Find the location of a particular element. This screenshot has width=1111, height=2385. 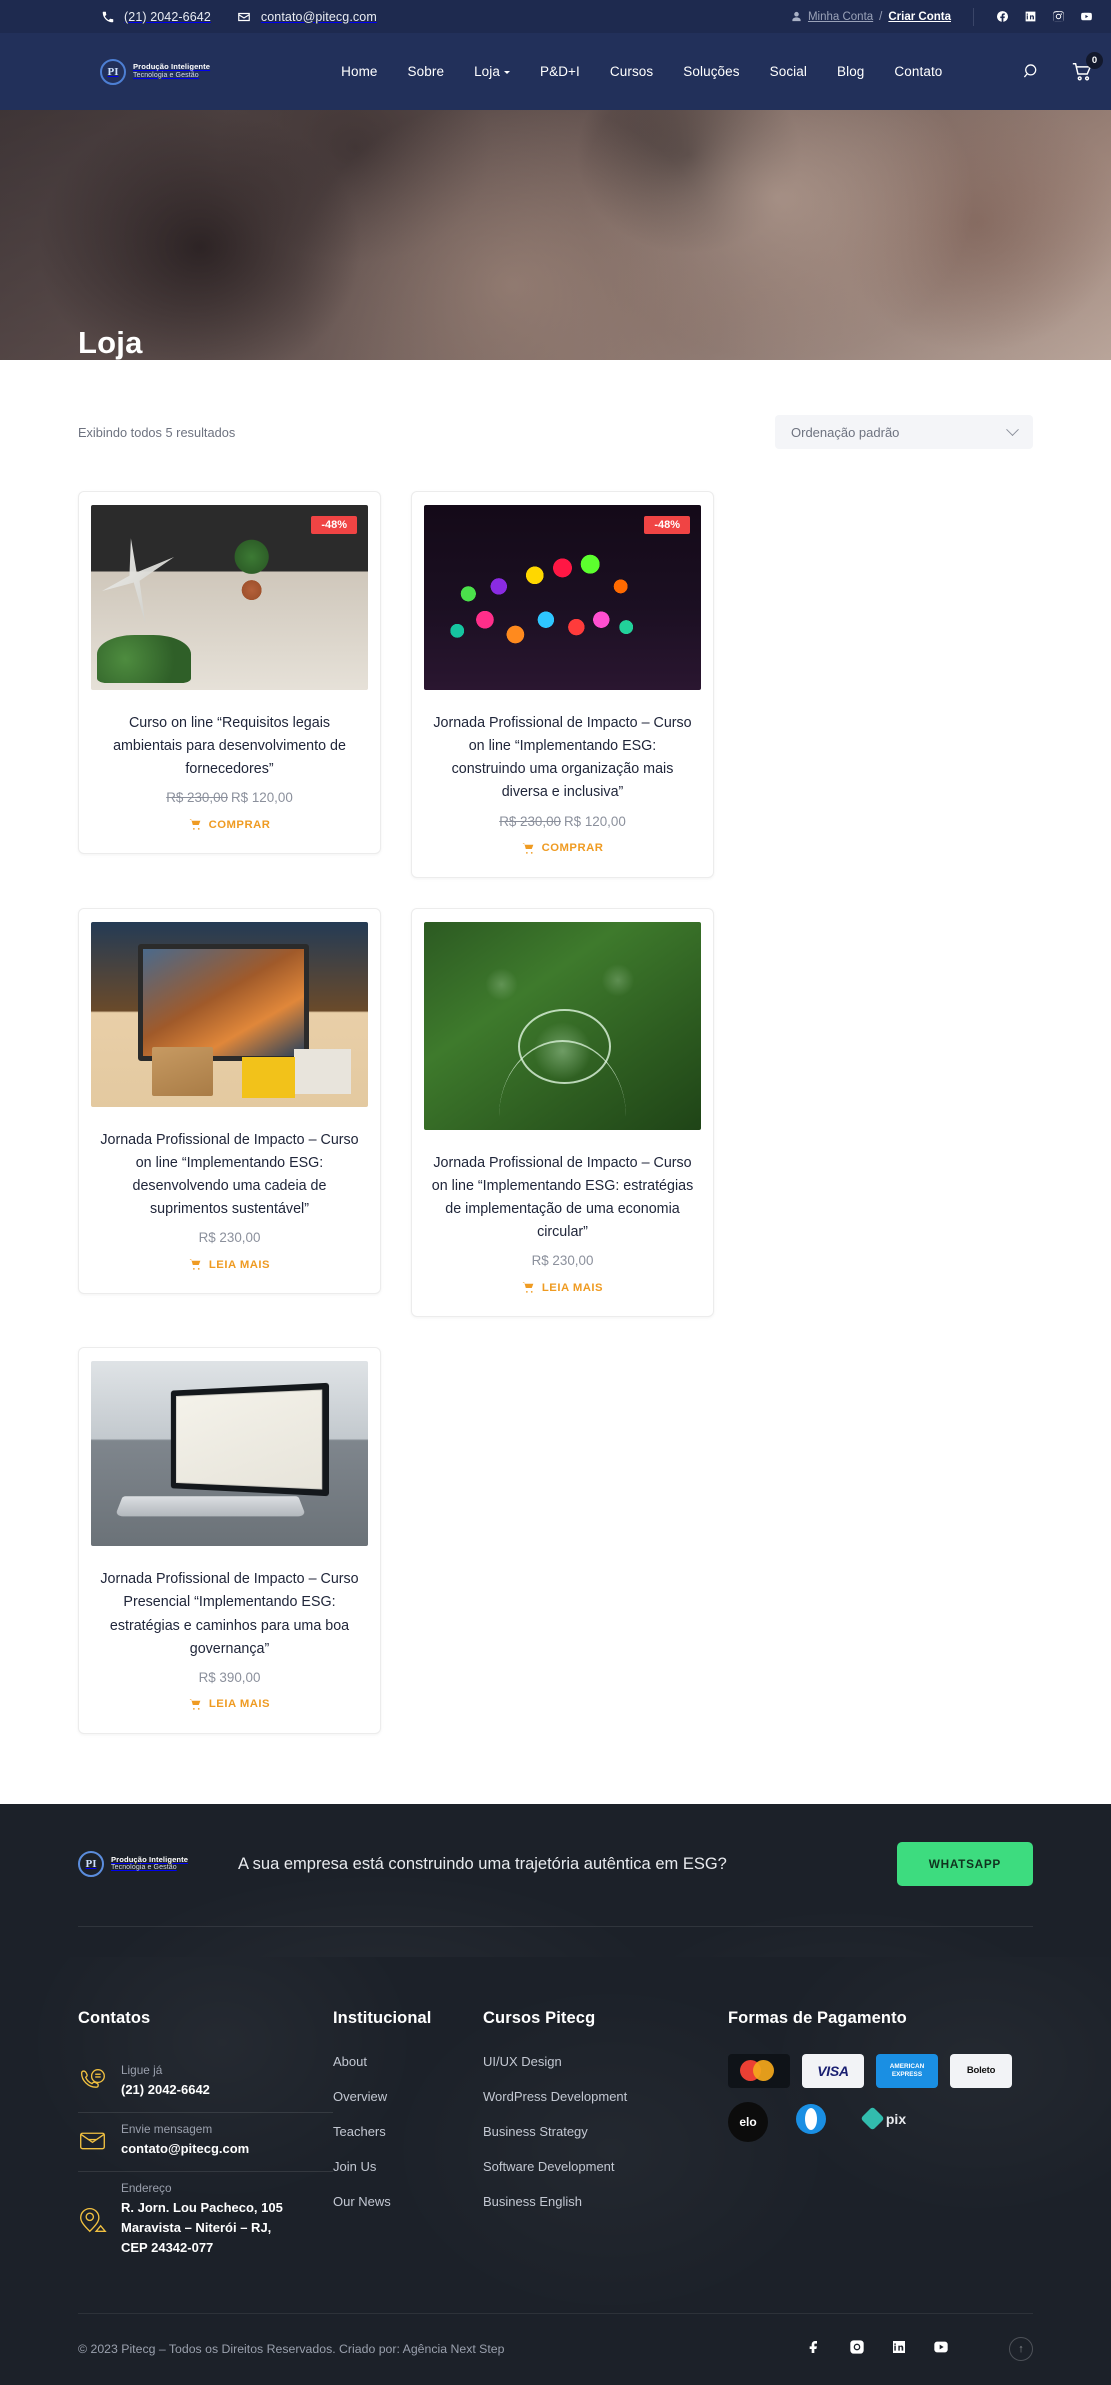

product-price: R$ 390,00 is located at coordinates (230, 1677).